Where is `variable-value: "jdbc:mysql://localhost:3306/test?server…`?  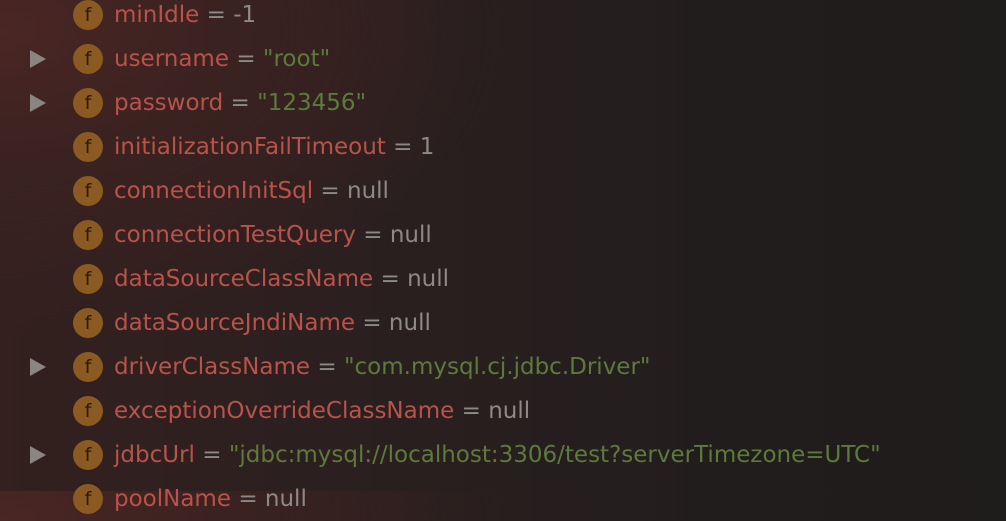 variable-value: "jdbc:mysql://localhost:3306/test?server… is located at coordinates (554, 455).